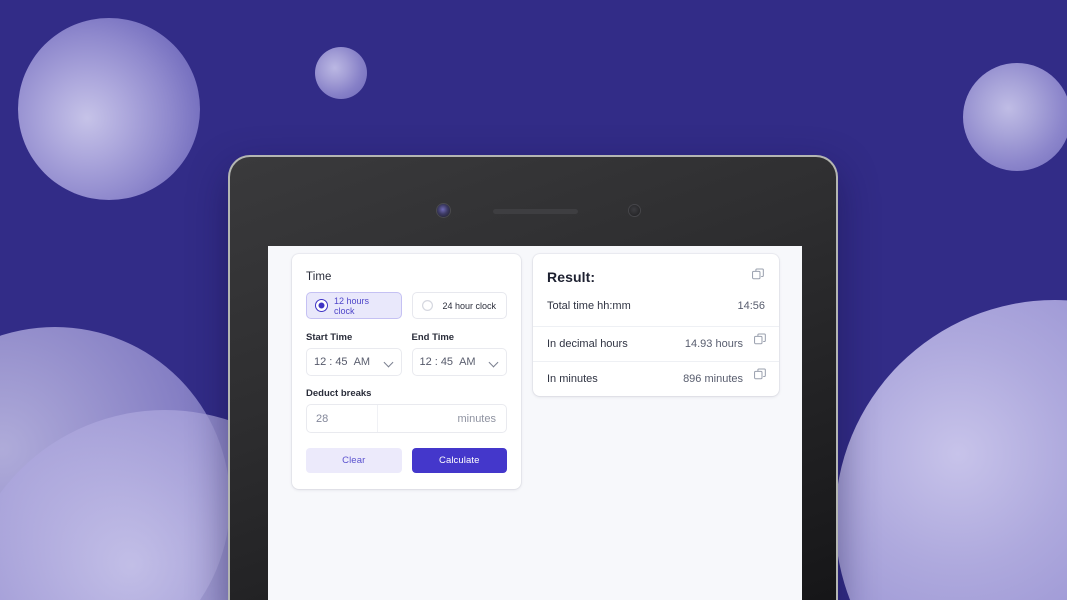 This screenshot has height=600, width=1067. I want to click on result-row-total: Total time hh:mm 14:56, so click(656, 312).